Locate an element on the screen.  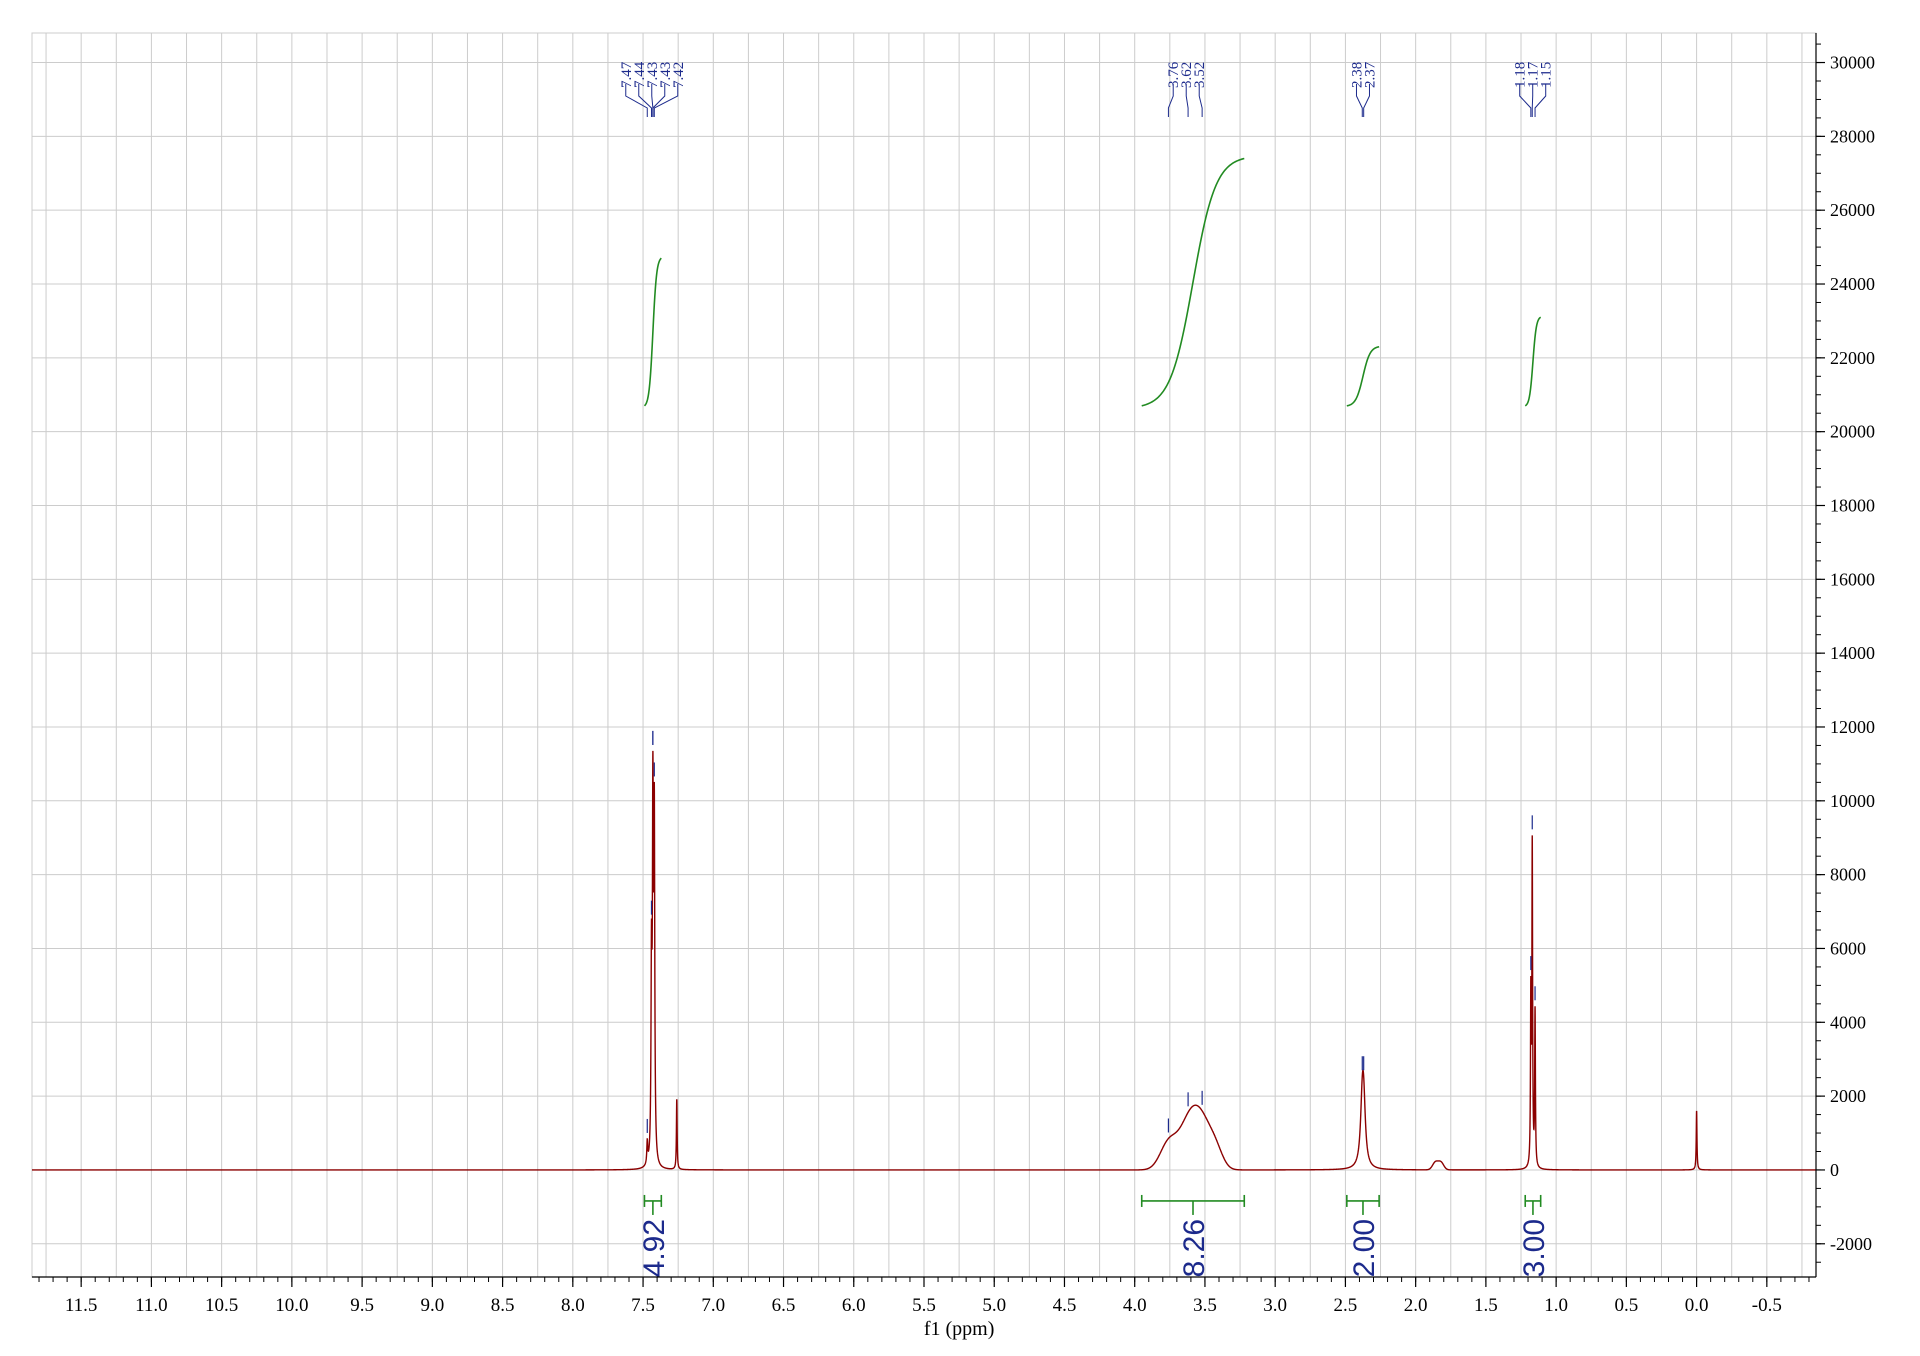
integral-curves is located at coordinates (1092, 282).